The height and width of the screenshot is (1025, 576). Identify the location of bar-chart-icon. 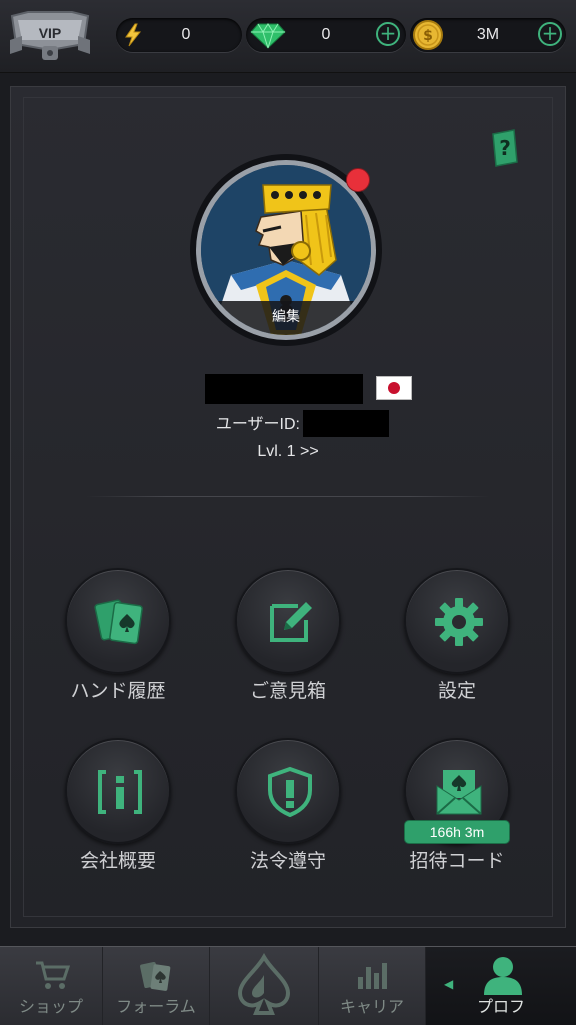
(372, 976).